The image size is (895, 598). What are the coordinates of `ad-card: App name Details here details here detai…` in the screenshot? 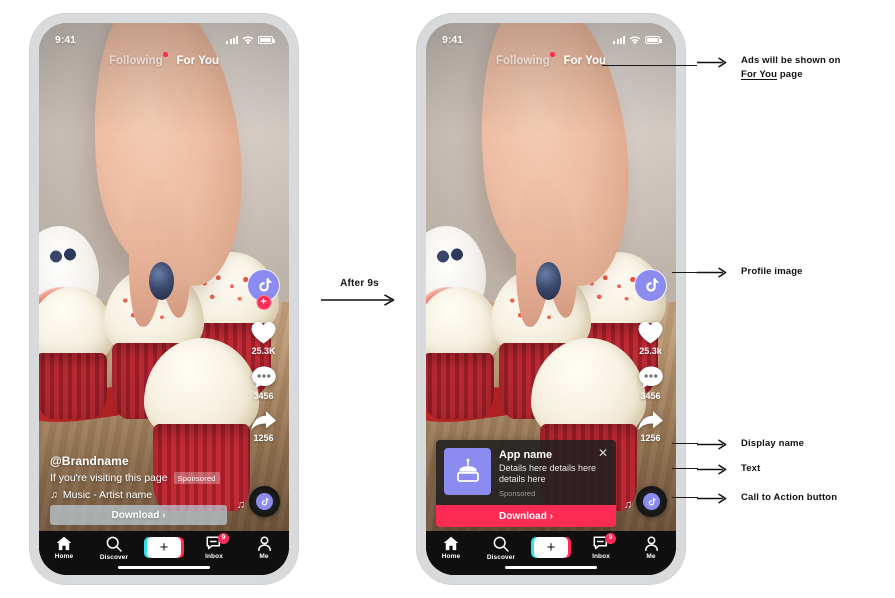 It's located at (526, 483).